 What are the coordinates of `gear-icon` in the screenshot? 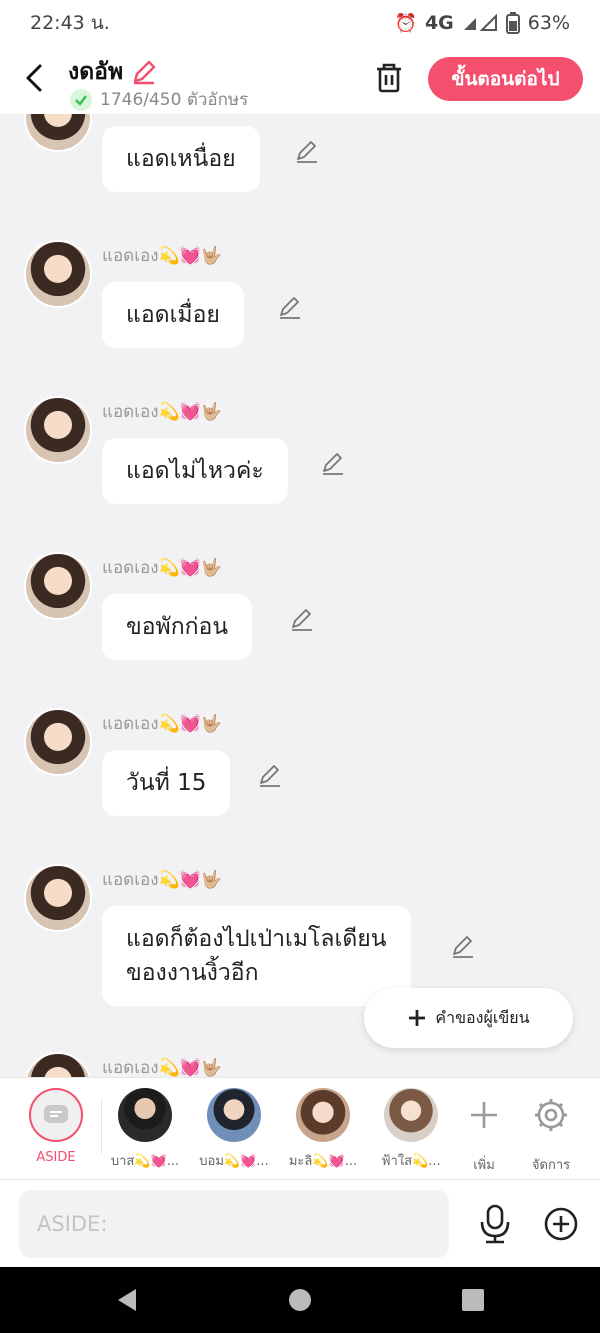 It's located at (551, 1115).